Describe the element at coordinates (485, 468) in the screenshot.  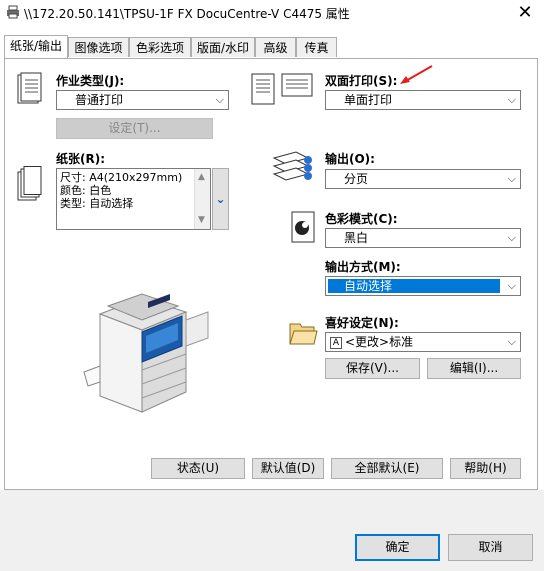
I see `help-button: 帮助(H)` at that location.